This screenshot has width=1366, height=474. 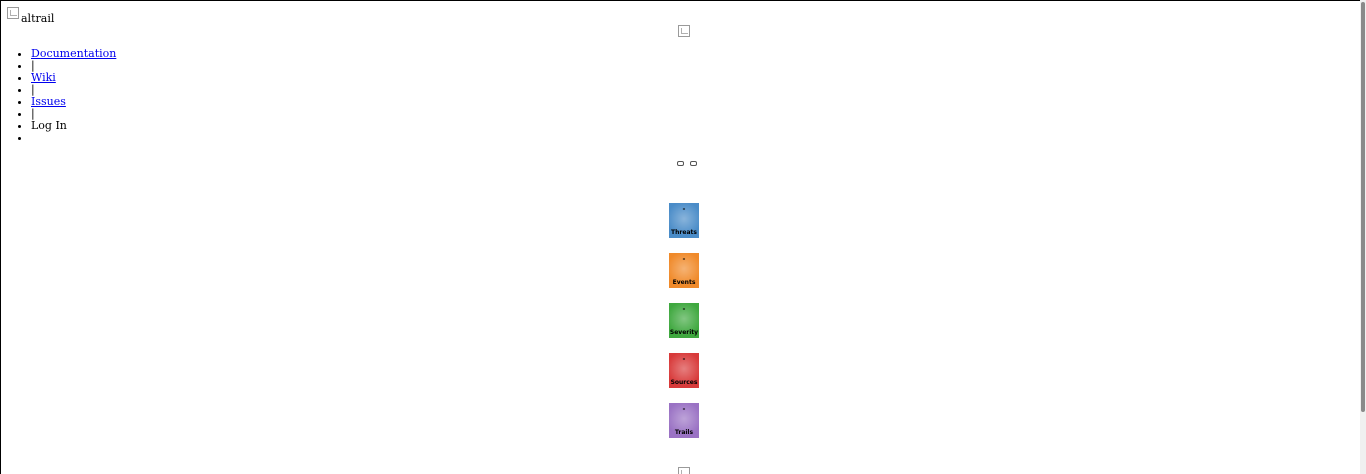 I want to click on issues-link: Issues, so click(x=48, y=101).